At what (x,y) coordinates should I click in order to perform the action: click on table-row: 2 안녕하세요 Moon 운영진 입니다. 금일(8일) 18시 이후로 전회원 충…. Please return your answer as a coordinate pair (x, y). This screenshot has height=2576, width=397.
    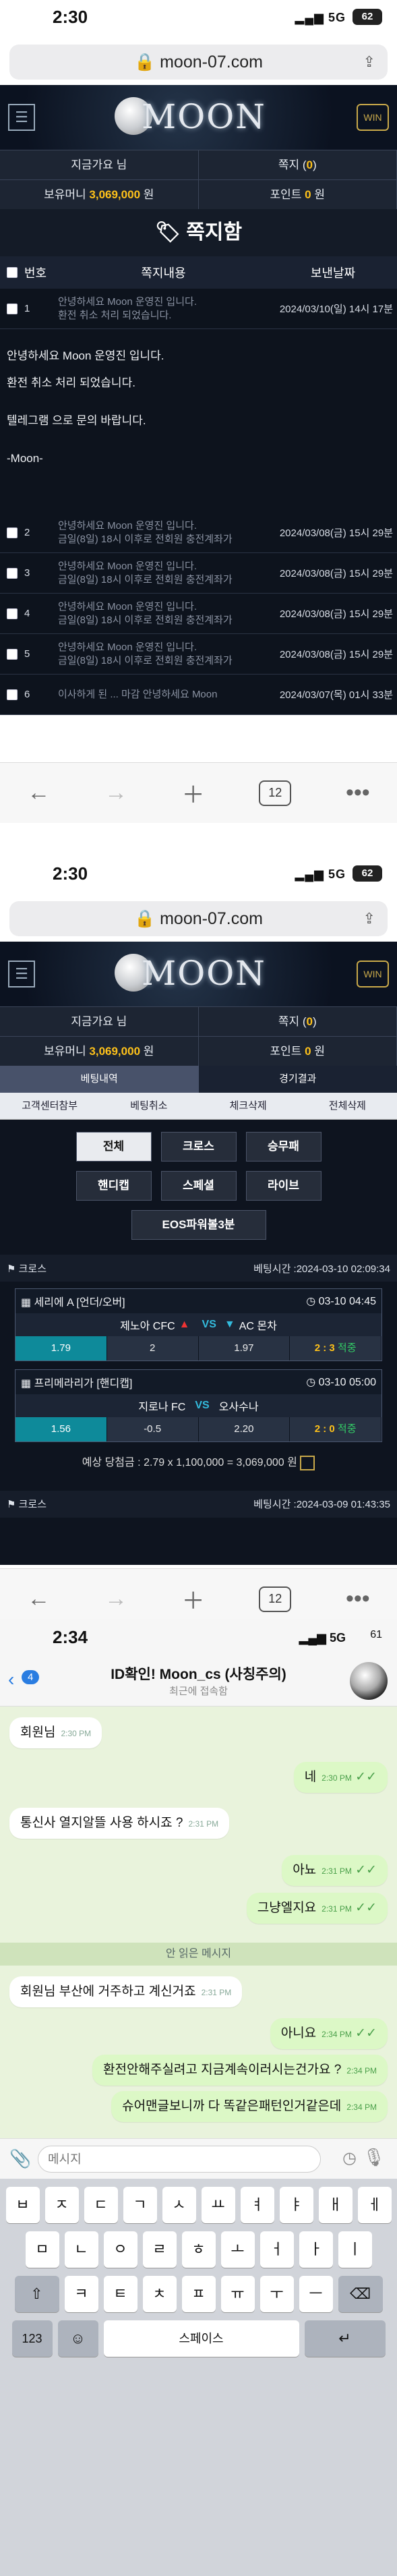
    Looking at the image, I should click on (198, 533).